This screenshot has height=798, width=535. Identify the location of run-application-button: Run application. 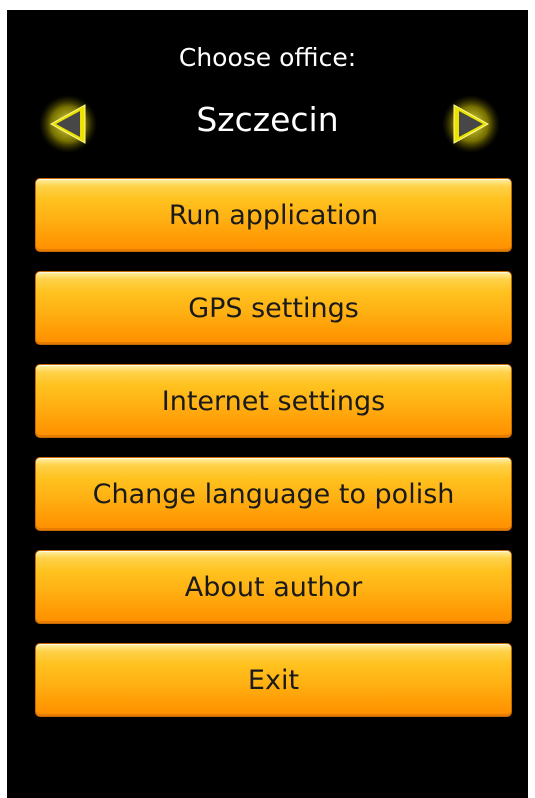
(273, 215).